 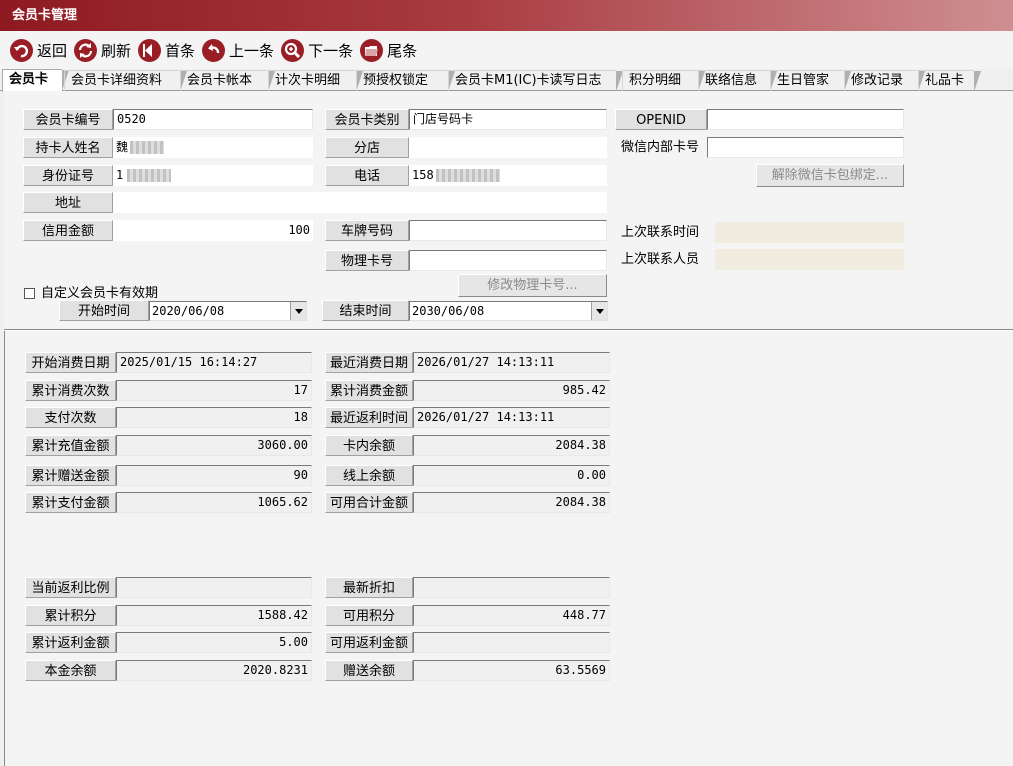 I want to click on last-contact-person-field, so click(x=809, y=259).